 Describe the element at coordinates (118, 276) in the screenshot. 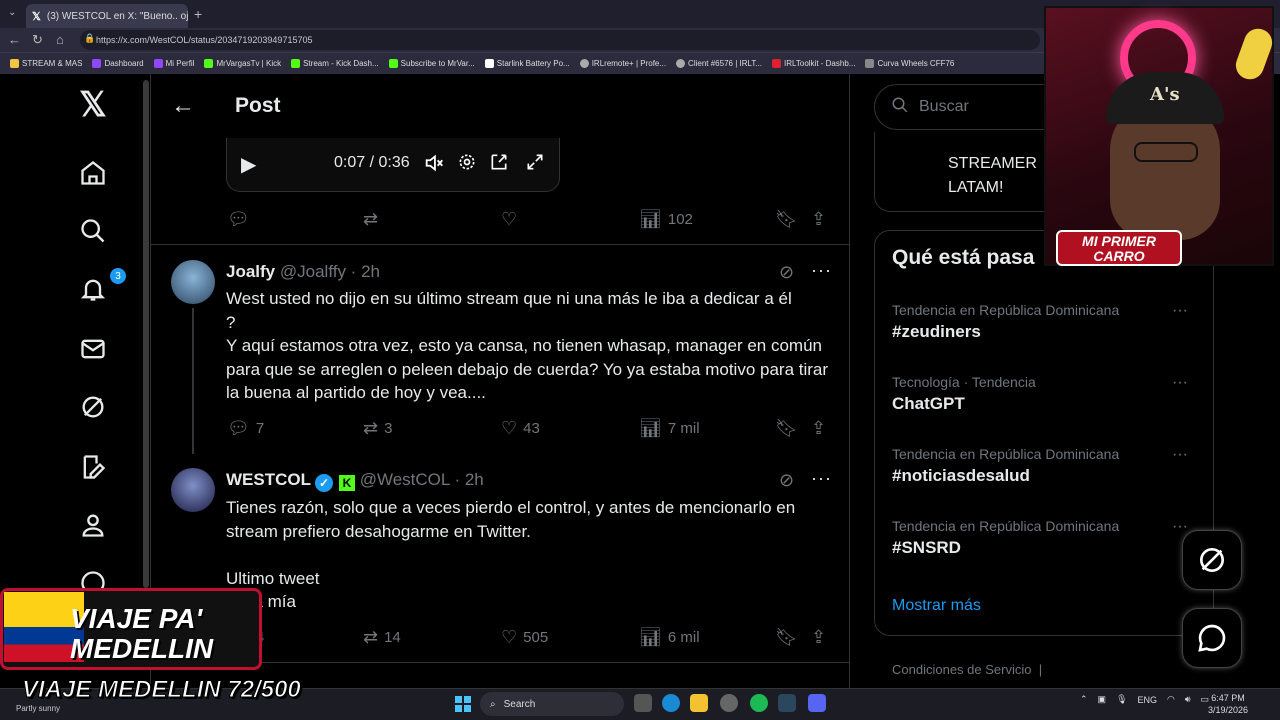

I see `notifications-badge: 3` at that location.